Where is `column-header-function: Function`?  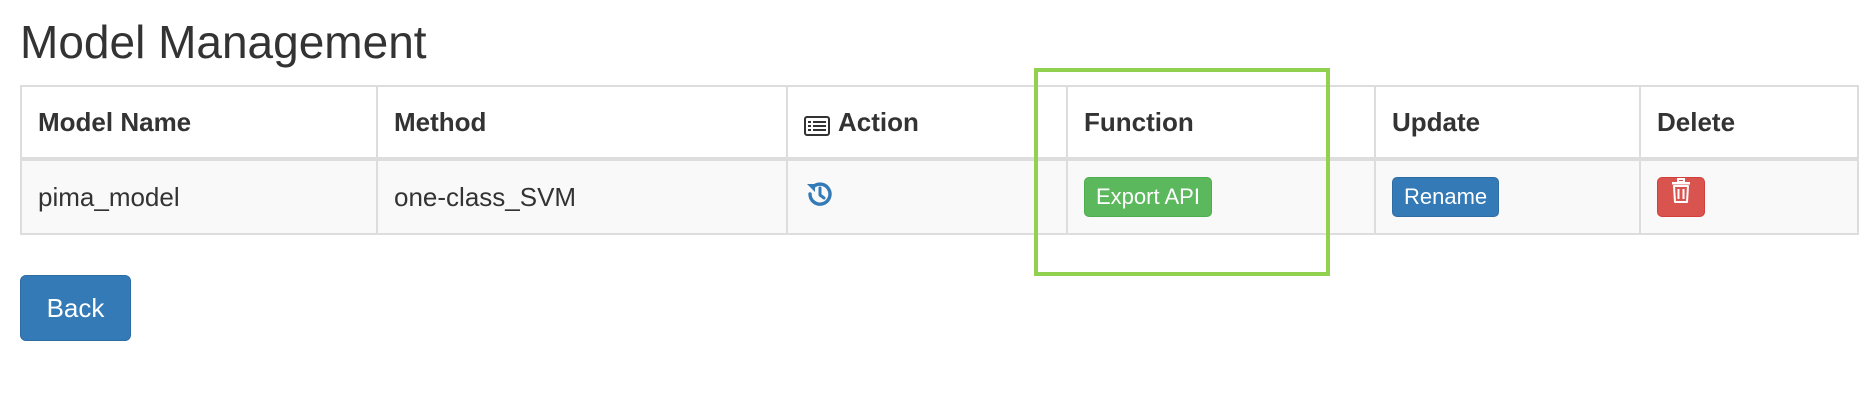
column-header-function: Function is located at coordinates (1221, 123).